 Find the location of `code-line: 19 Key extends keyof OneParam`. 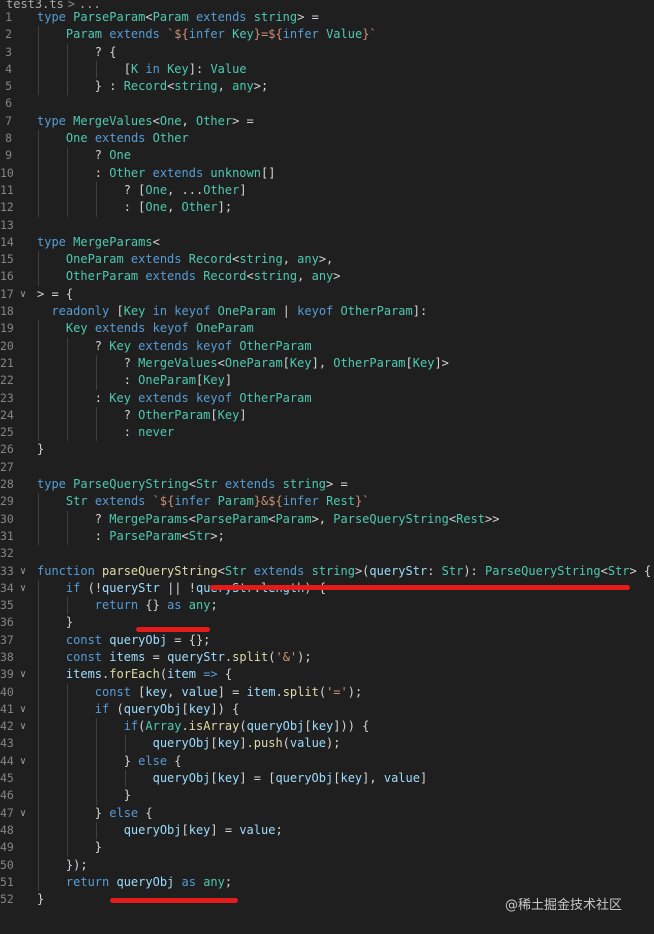

code-line: 19 Key extends keyof OneParam is located at coordinates (327, 329).